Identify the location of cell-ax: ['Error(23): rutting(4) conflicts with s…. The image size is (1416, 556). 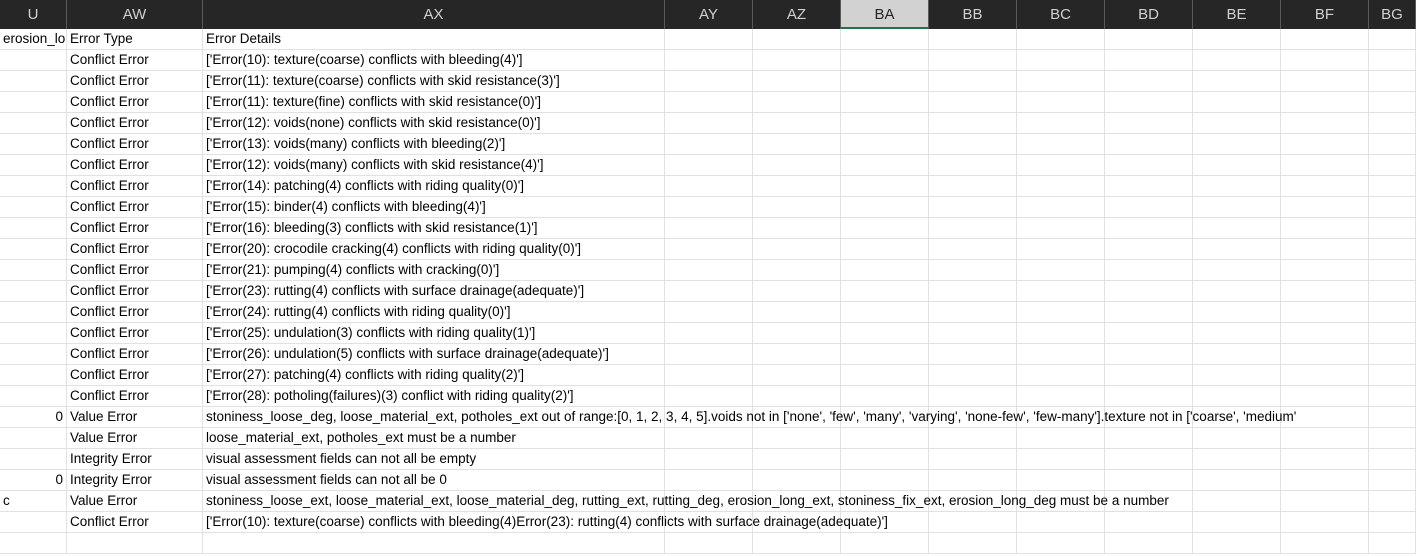
(434, 291).